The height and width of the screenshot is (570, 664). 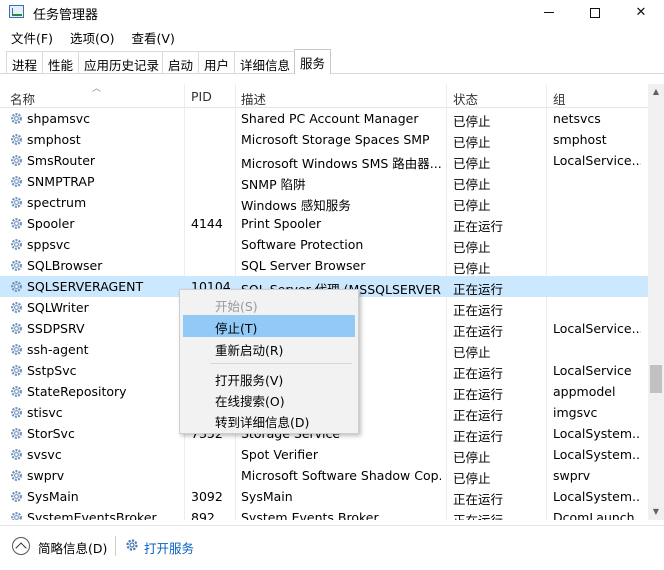 I want to click on service-group: netsvcs, so click(x=577, y=118).